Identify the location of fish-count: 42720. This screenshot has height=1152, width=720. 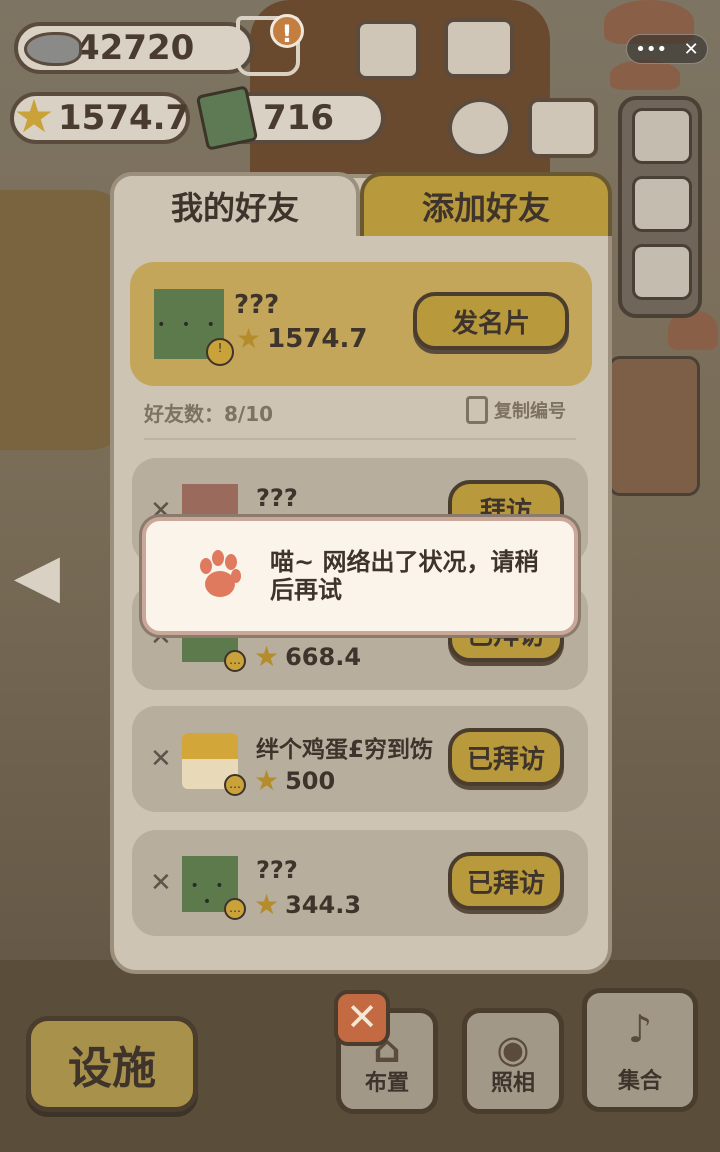
(135, 48).